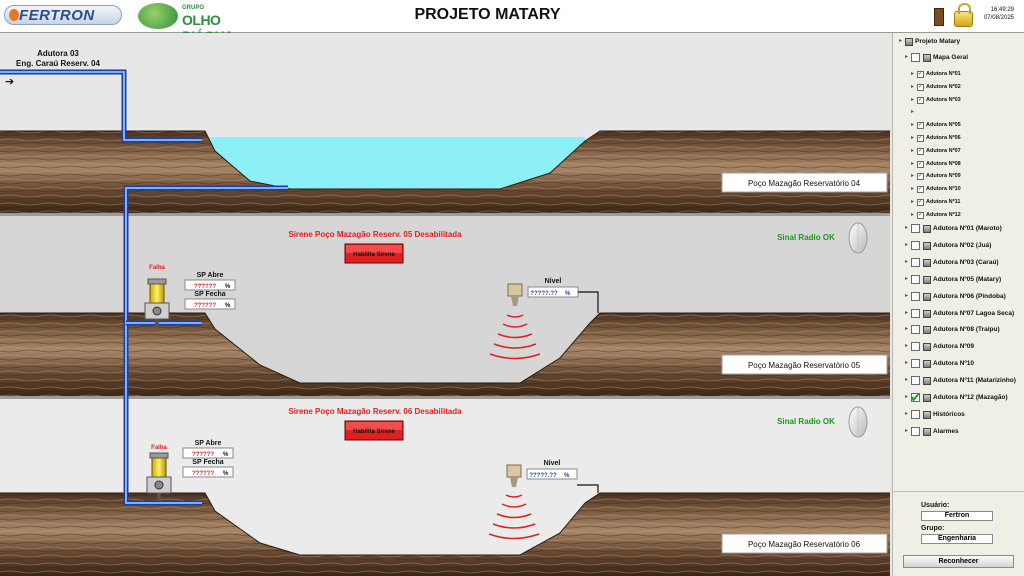 This screenshot has width=1024, height=576. What do you see at coordinates (568, 294) in the screenshot?
I see `nivel-unit-05: %` at bounding box center [568, 294].